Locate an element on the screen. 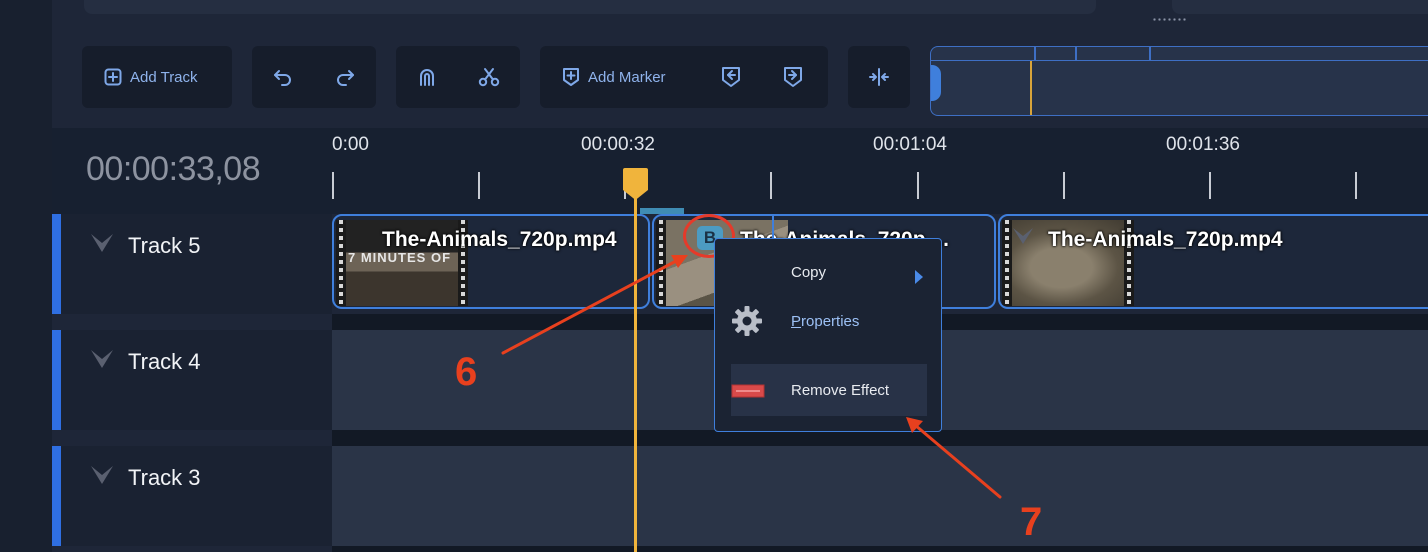 The width and height of the screenshot is (1428, 552). add-track-group: Add Track is located at coordinates (157, 77).